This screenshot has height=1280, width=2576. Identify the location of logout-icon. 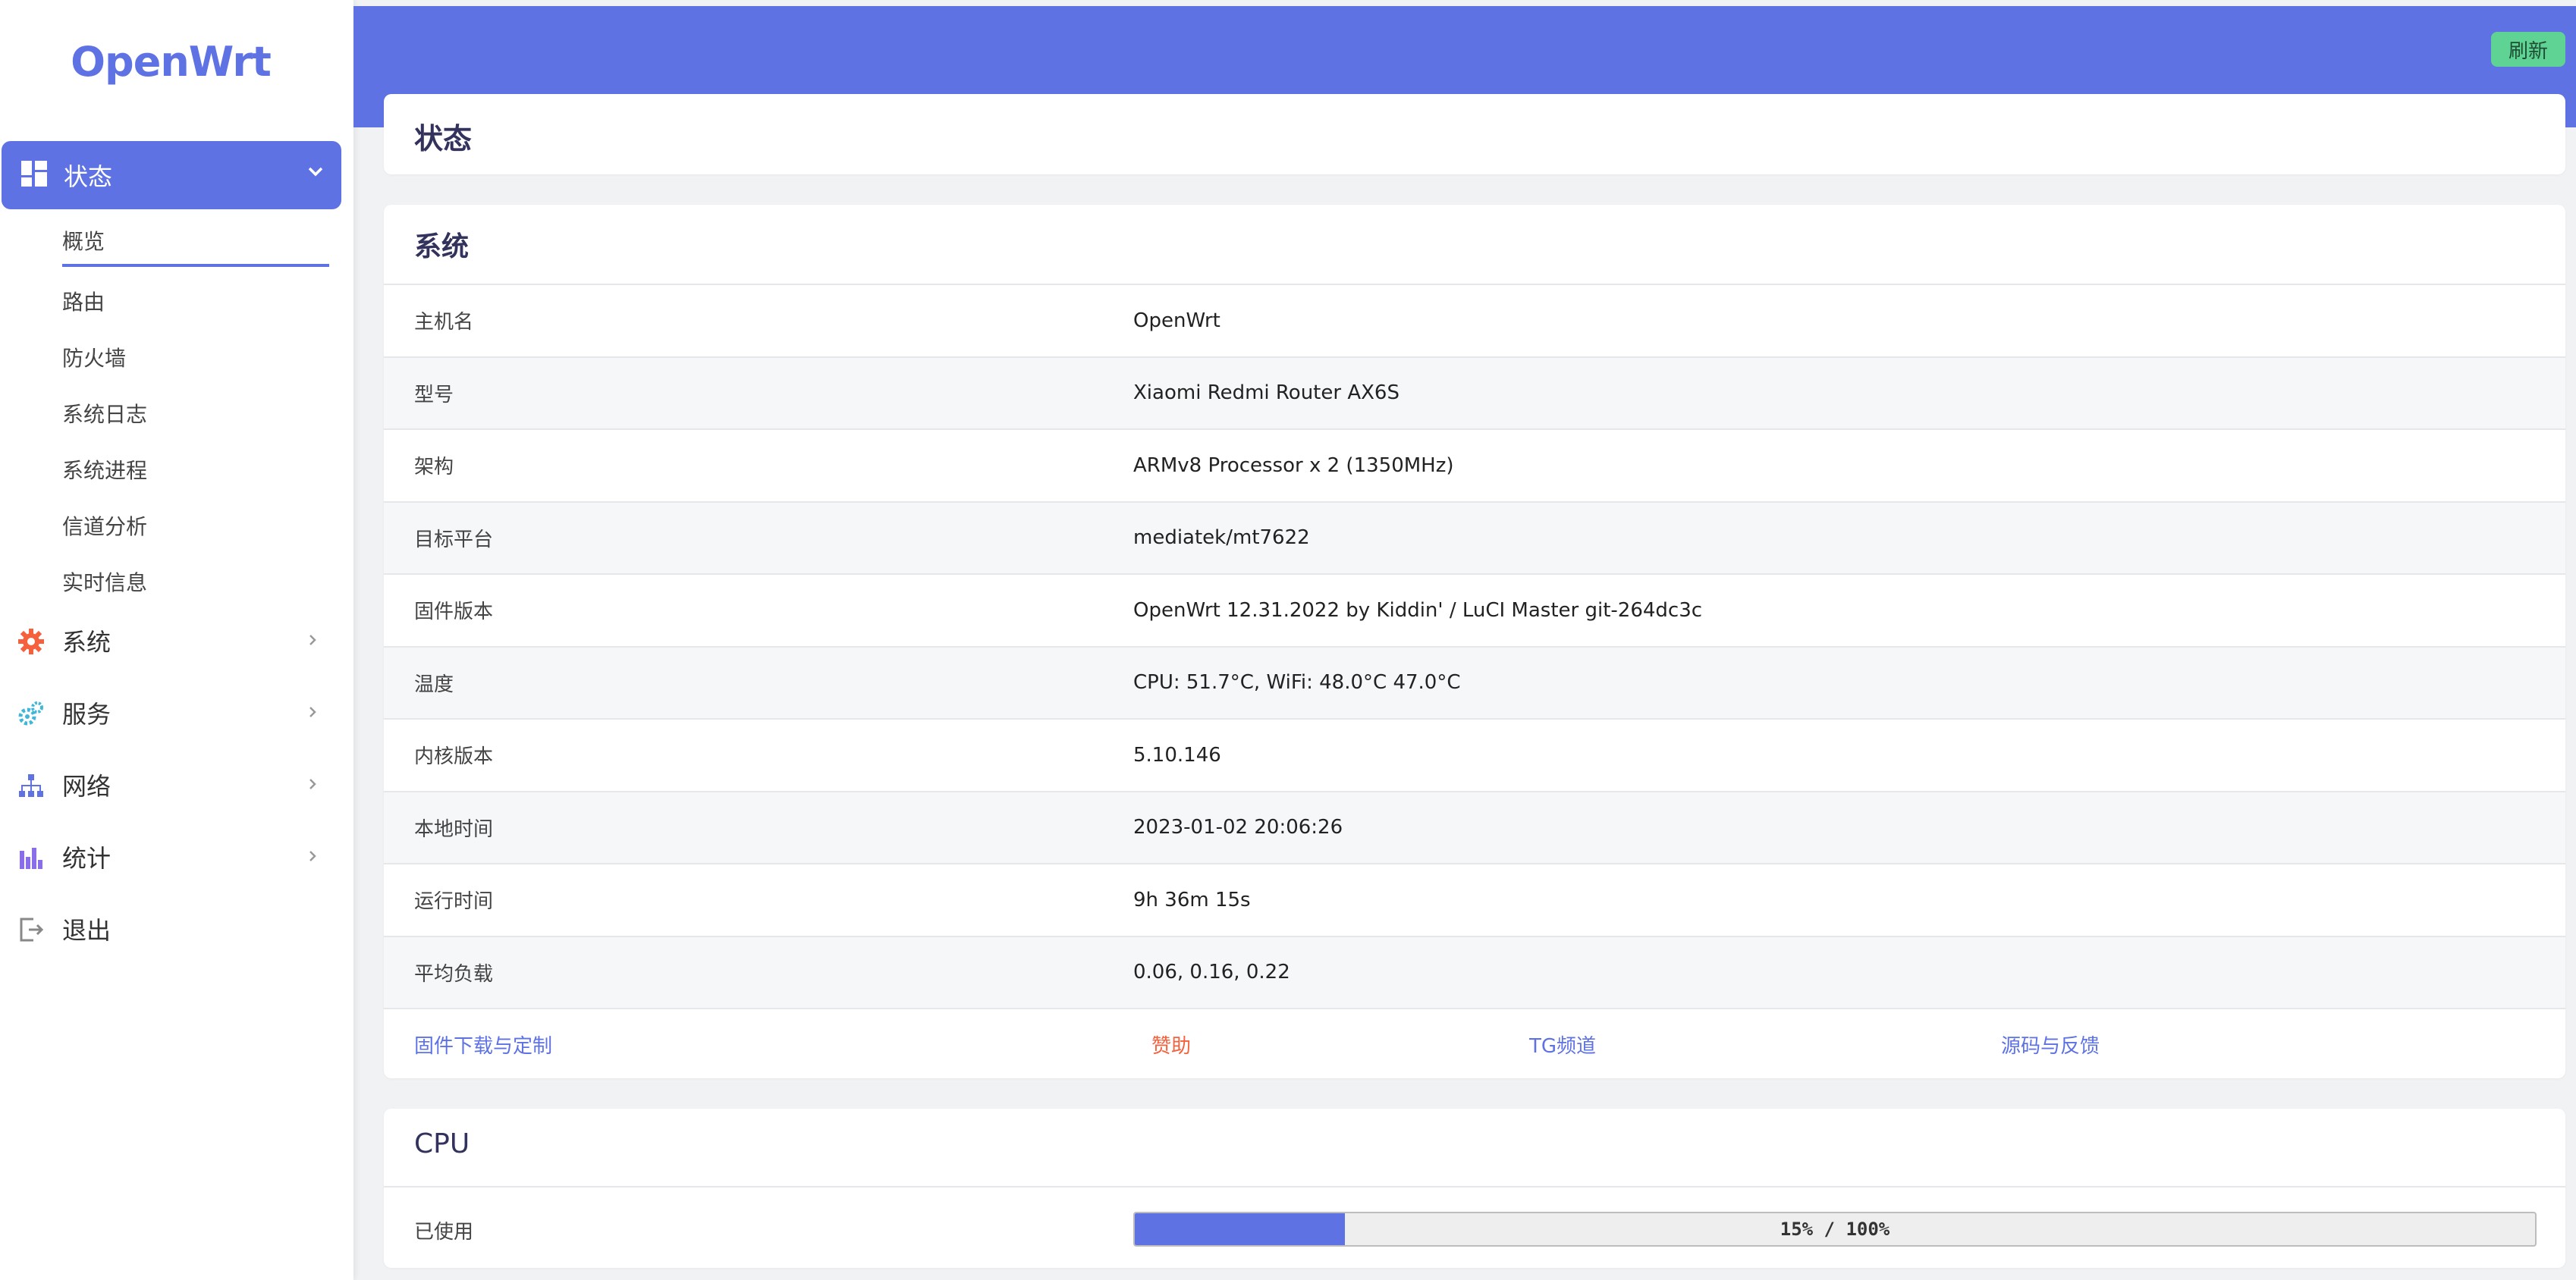
(31, 931).